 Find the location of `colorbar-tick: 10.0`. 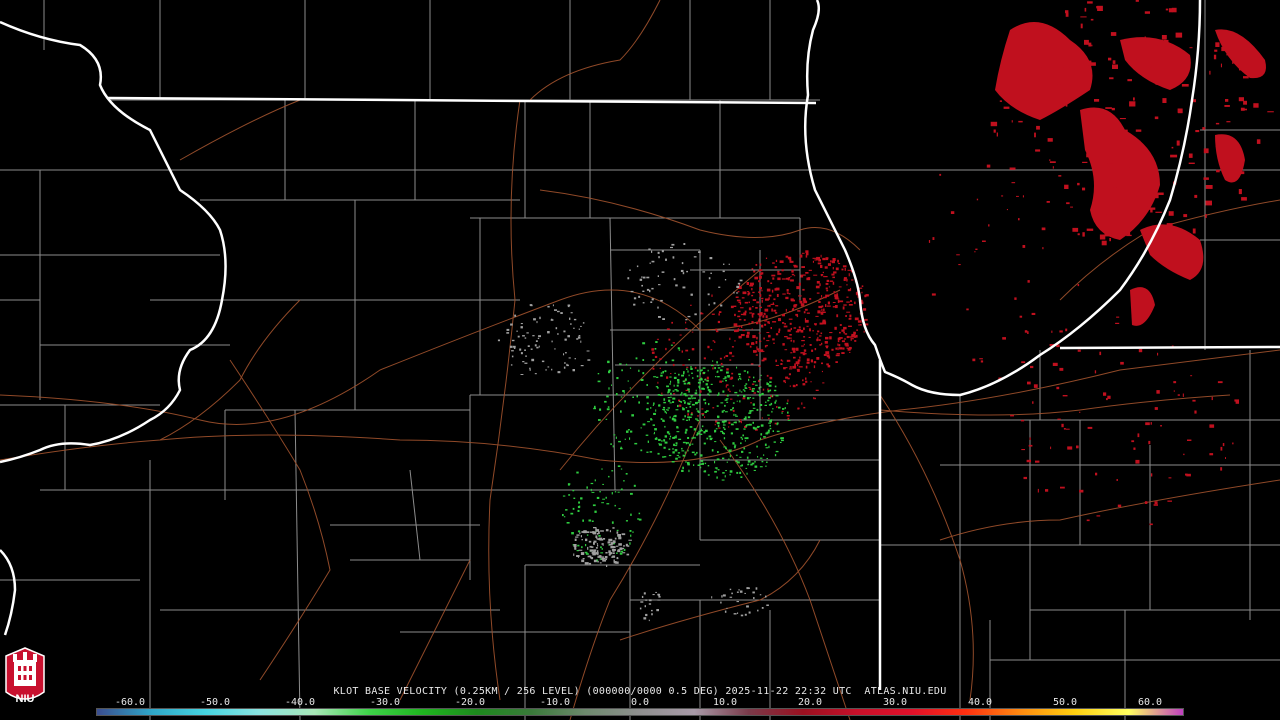

colorbar-tick: 10.0 is located at coordinates (725, 702).